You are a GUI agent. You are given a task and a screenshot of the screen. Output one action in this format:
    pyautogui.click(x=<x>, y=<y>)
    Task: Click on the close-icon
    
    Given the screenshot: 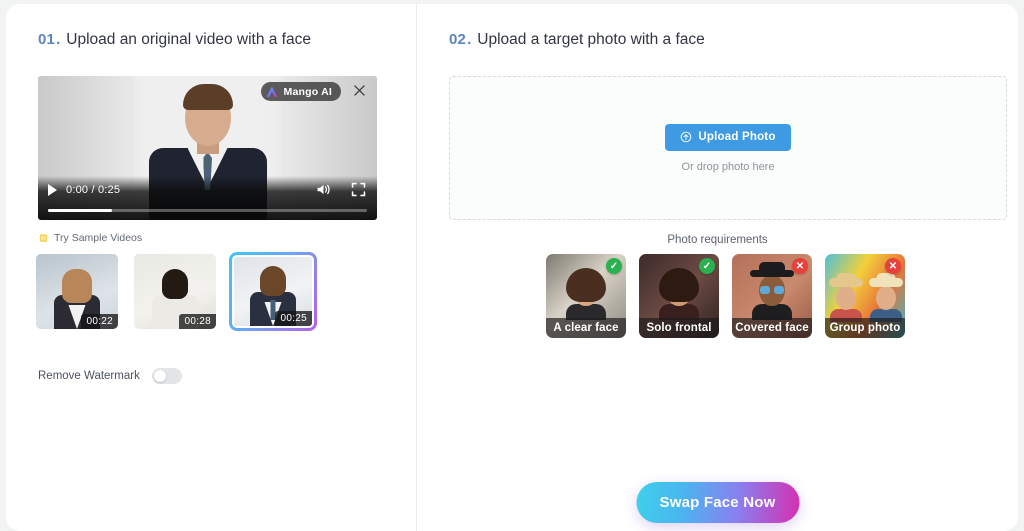 What is the action you would take?
    pyautogui.click(x=359, y=90)
    